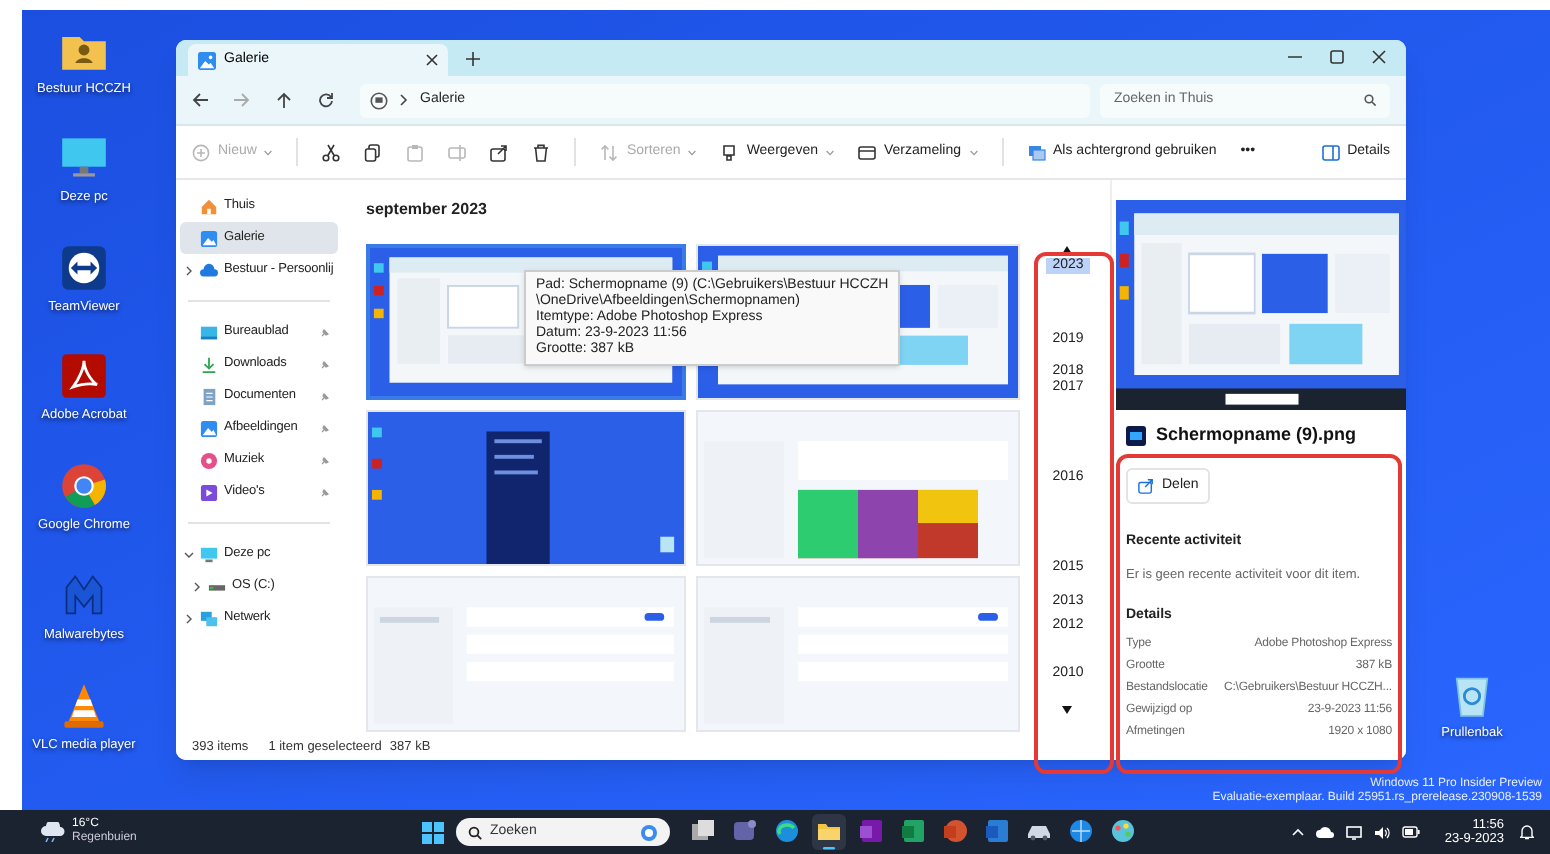  What do you see at coordinates (1337, 57) in the screenshot?
I see `maximize-icon` at bounding box center [1337, 57].